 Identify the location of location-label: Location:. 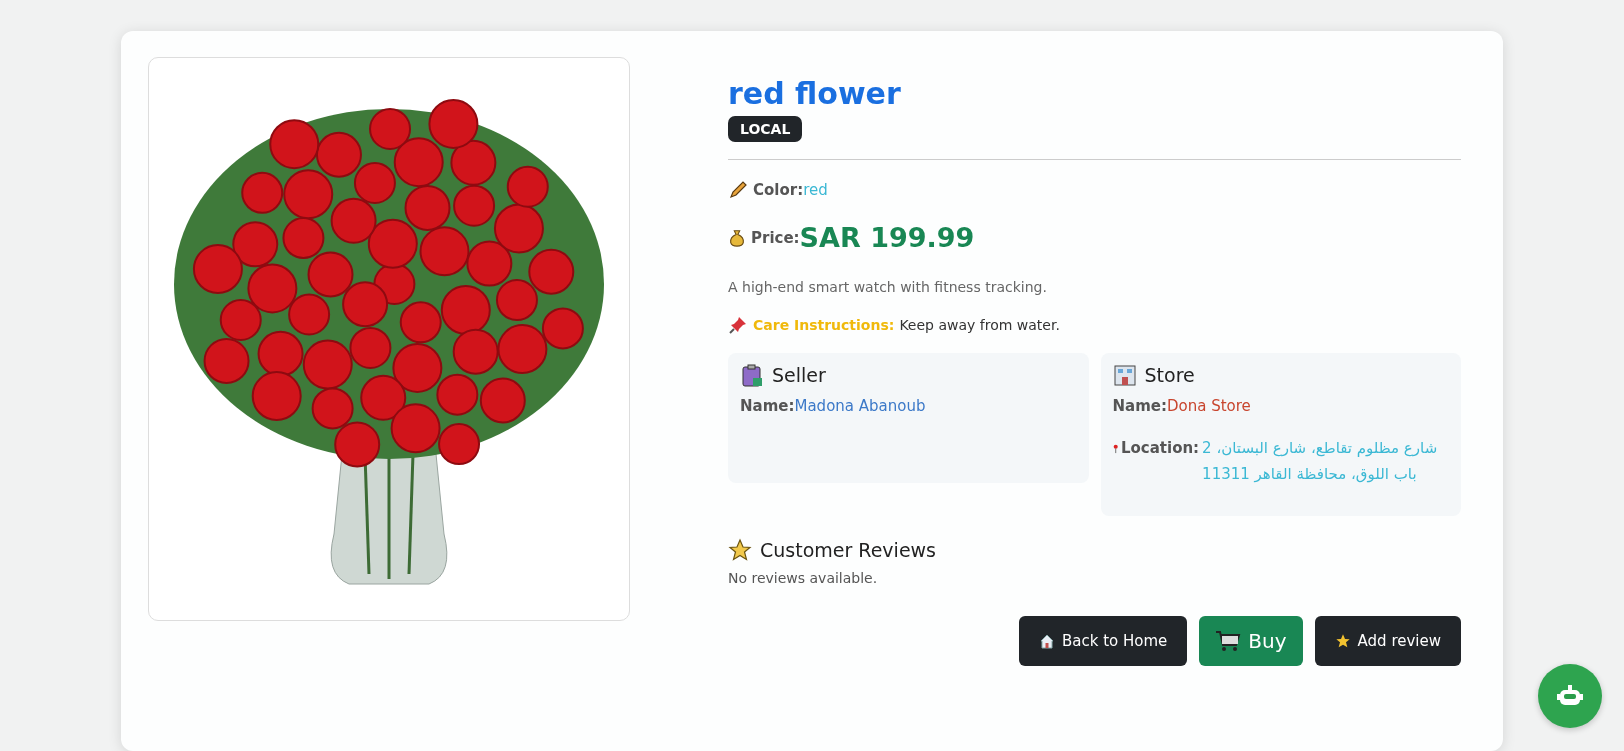
(1160, 448).